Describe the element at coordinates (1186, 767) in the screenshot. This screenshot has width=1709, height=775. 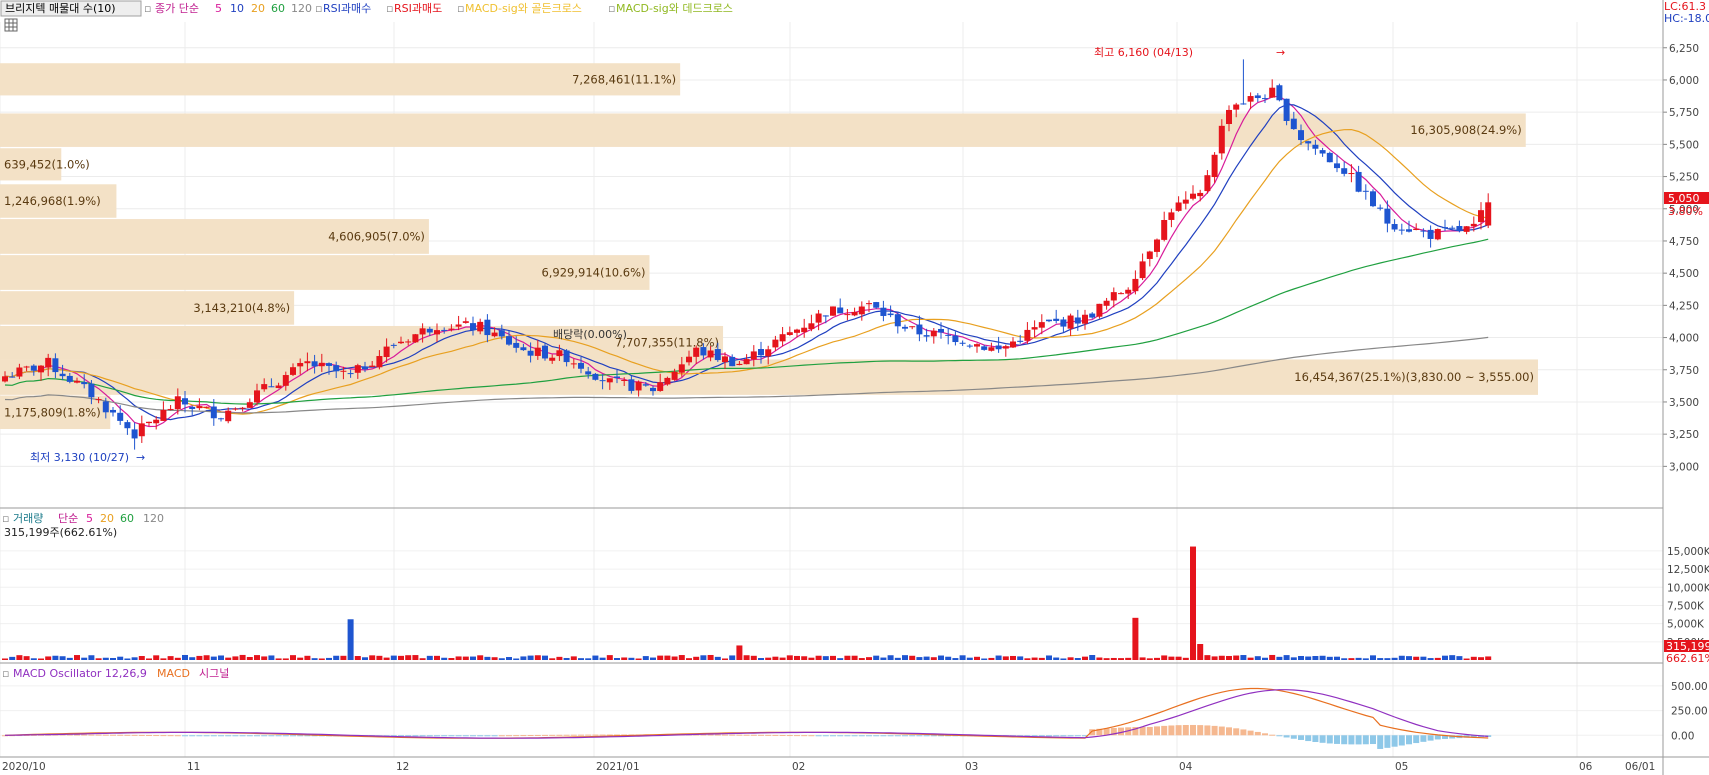
I see `x-tick-label: 04` at that location.